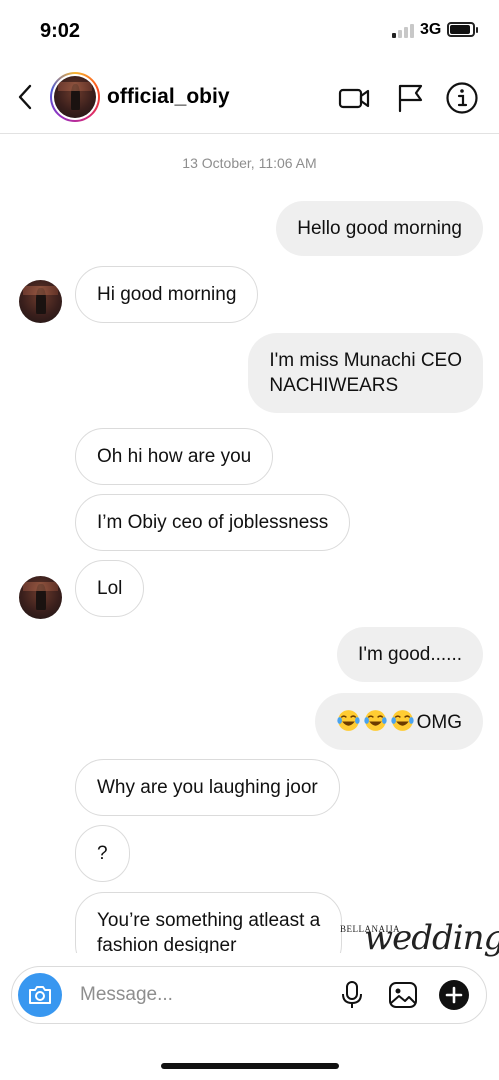 This screenshot has width=499, height=1080. I want to click on message-text: I’m Obiy ceo of joblessness, so click(213, 522).